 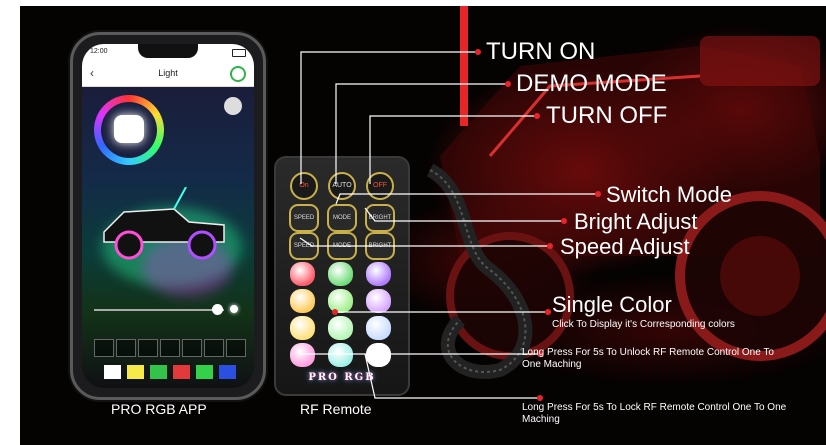 What do you see at coordinates (591, 83) in the screenshot?
I see `callout-demo-mode: DEMO MODE` at bounding box center [591, 83].